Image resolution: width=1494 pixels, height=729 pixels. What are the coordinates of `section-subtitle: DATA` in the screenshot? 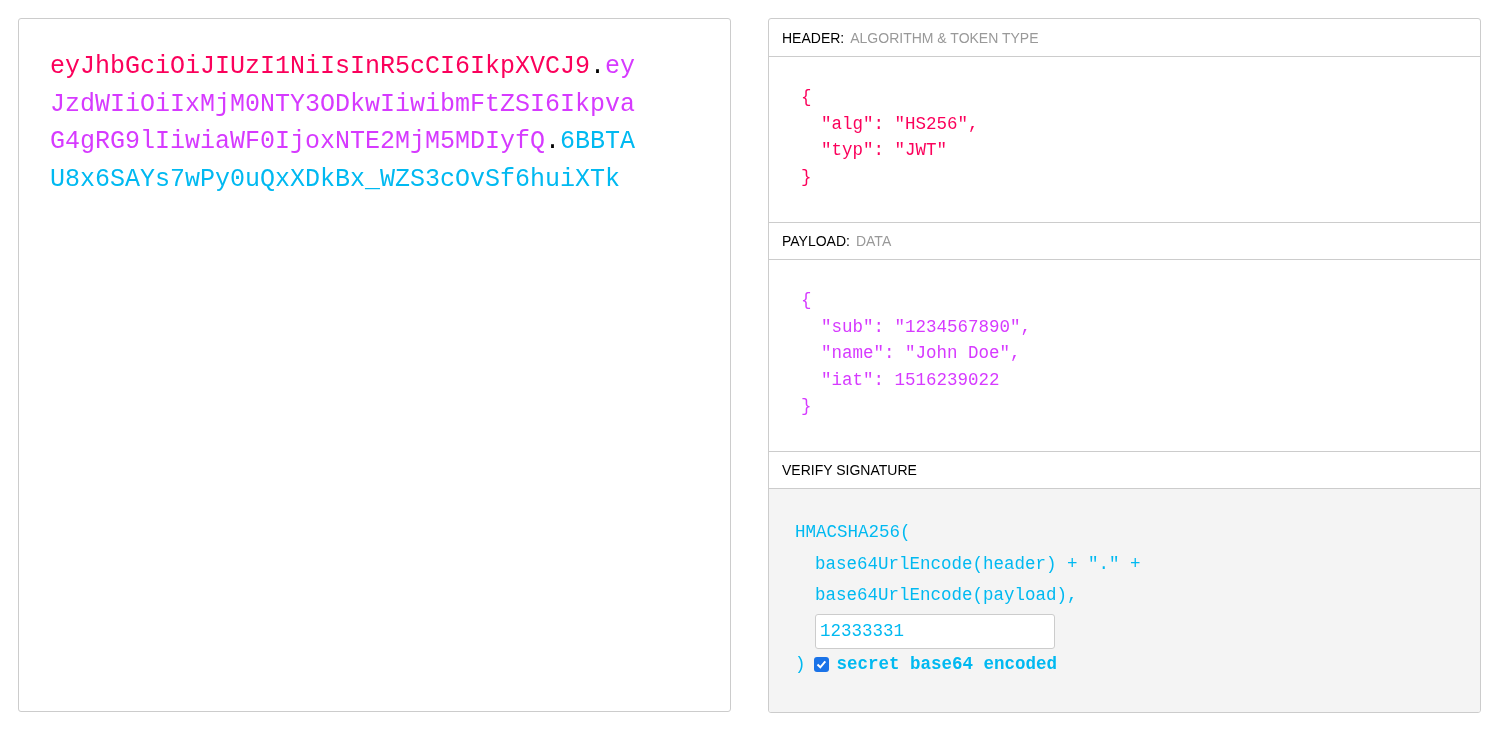 It's located at (873, 241).